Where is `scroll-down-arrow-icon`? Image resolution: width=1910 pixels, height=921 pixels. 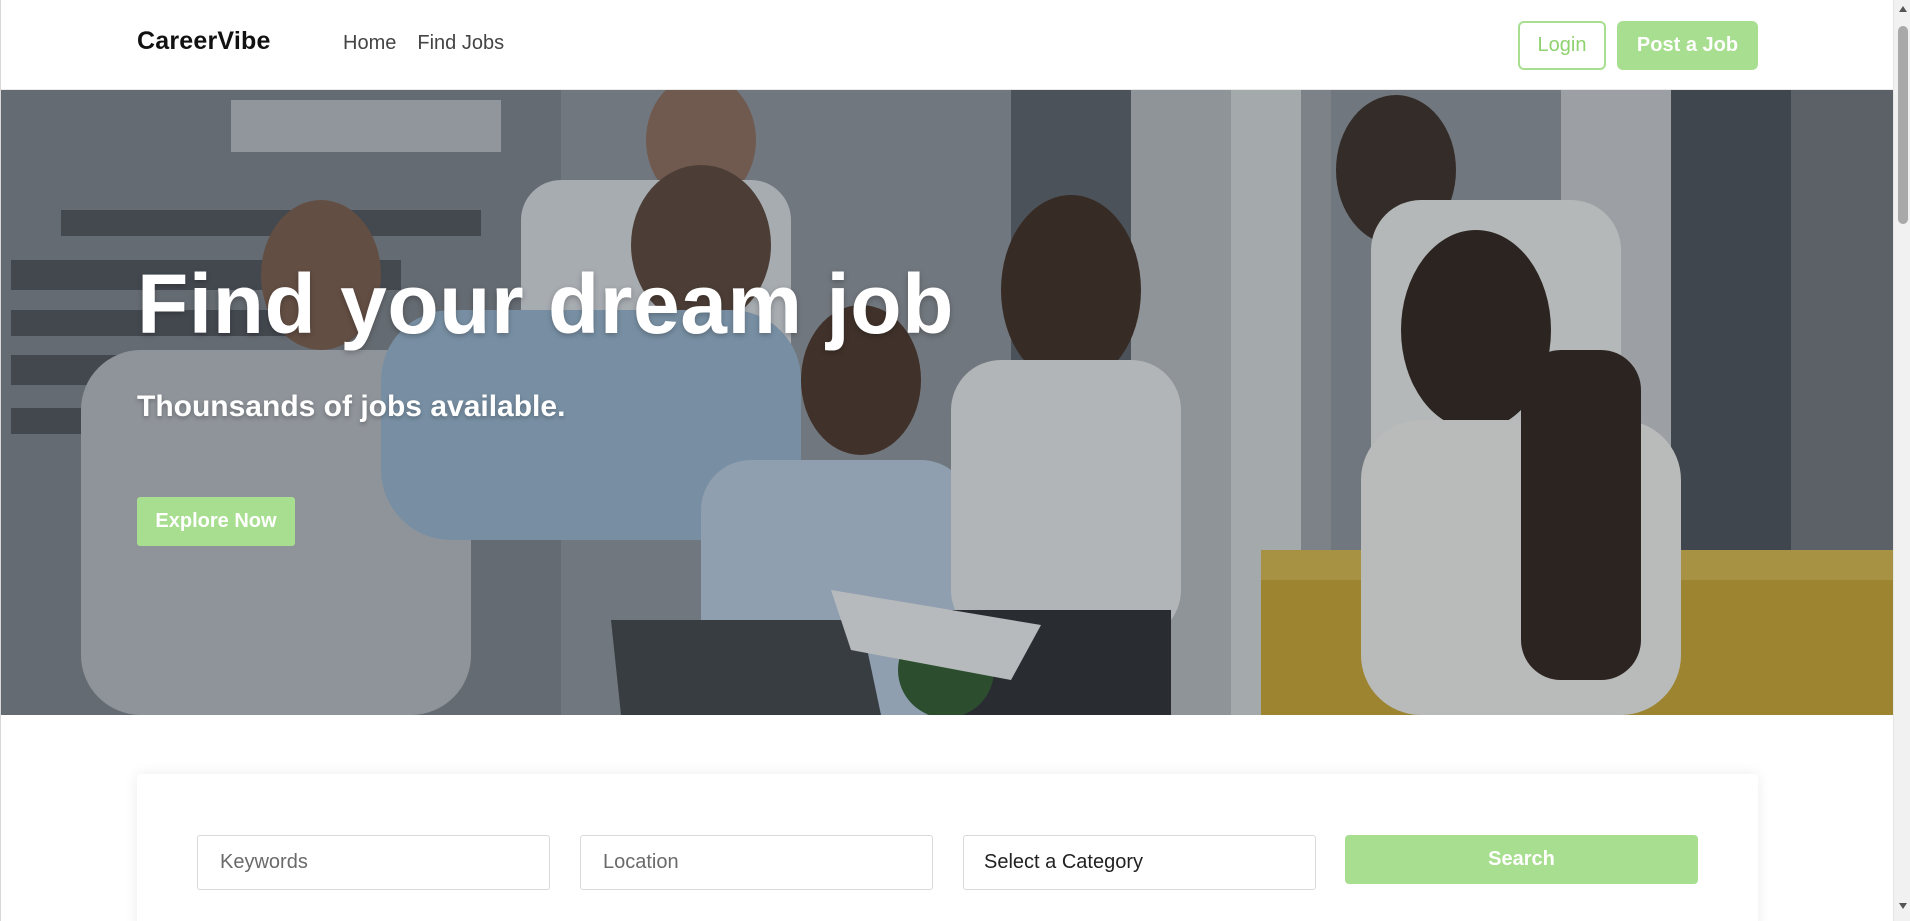 scroll-down-arrow-icon is located at coordinates (1903, 906).